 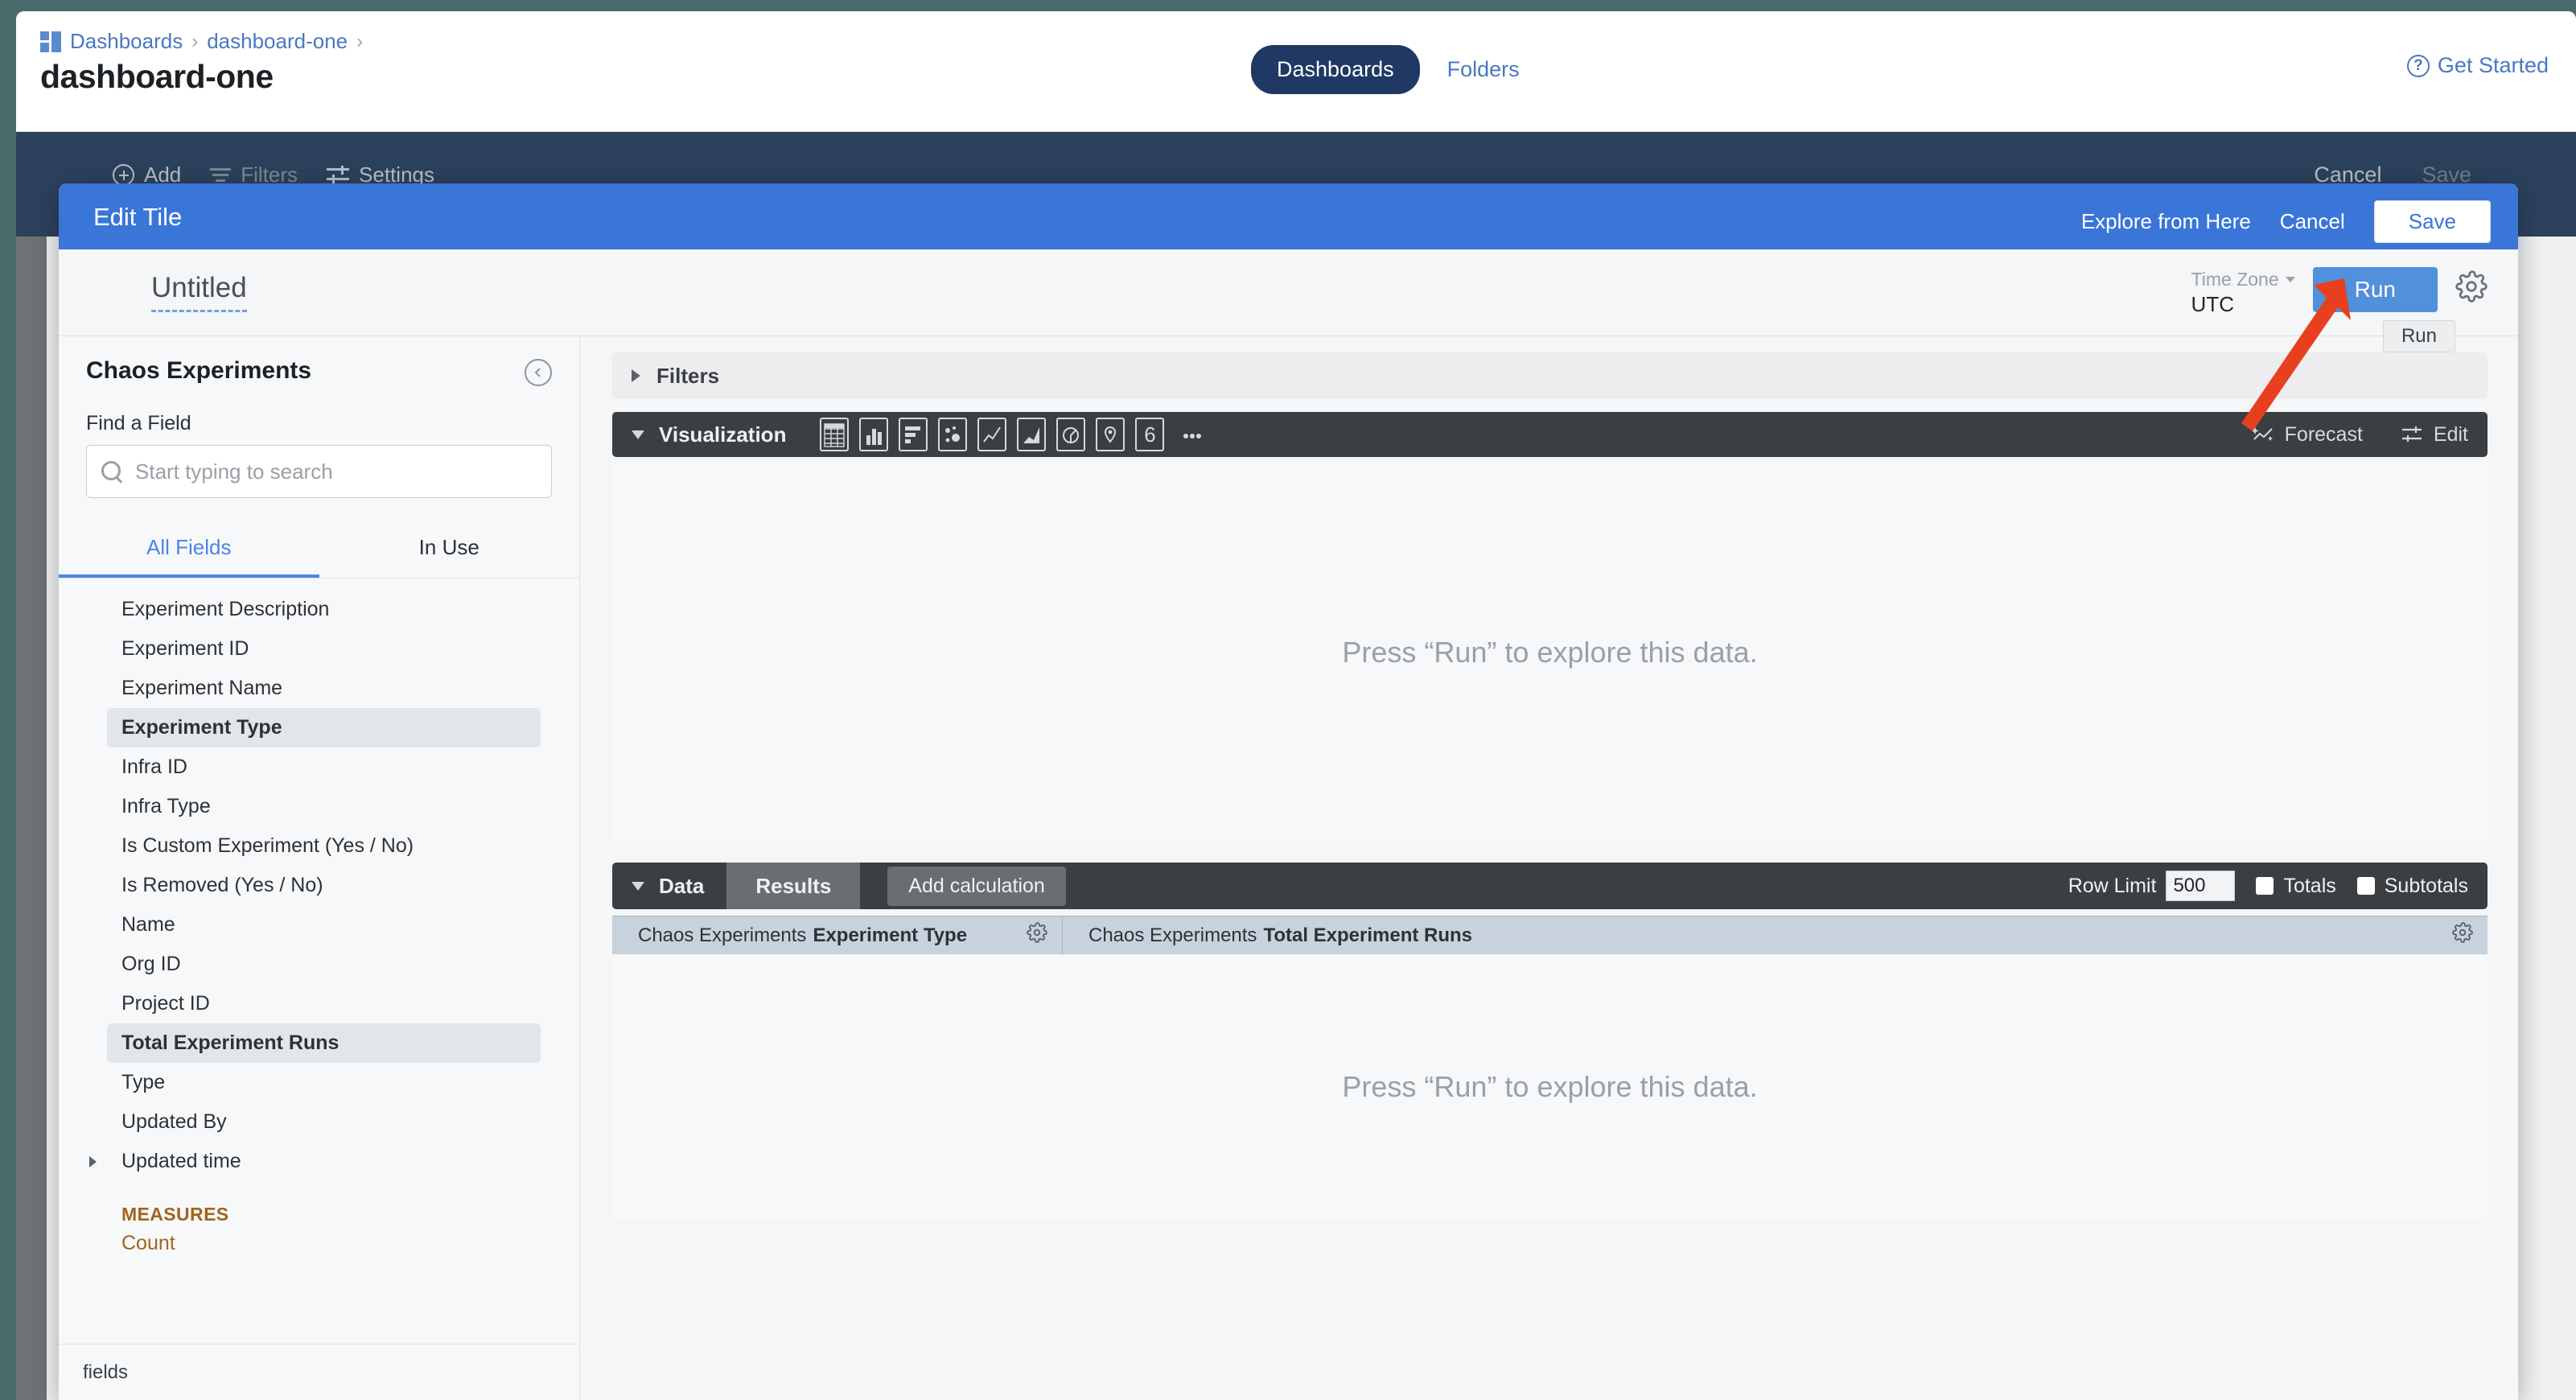 What do you see at coordinates (166, 806) in the screenshot?
I see `field-row-label: Infra Type` at bounding box center [166, 806].